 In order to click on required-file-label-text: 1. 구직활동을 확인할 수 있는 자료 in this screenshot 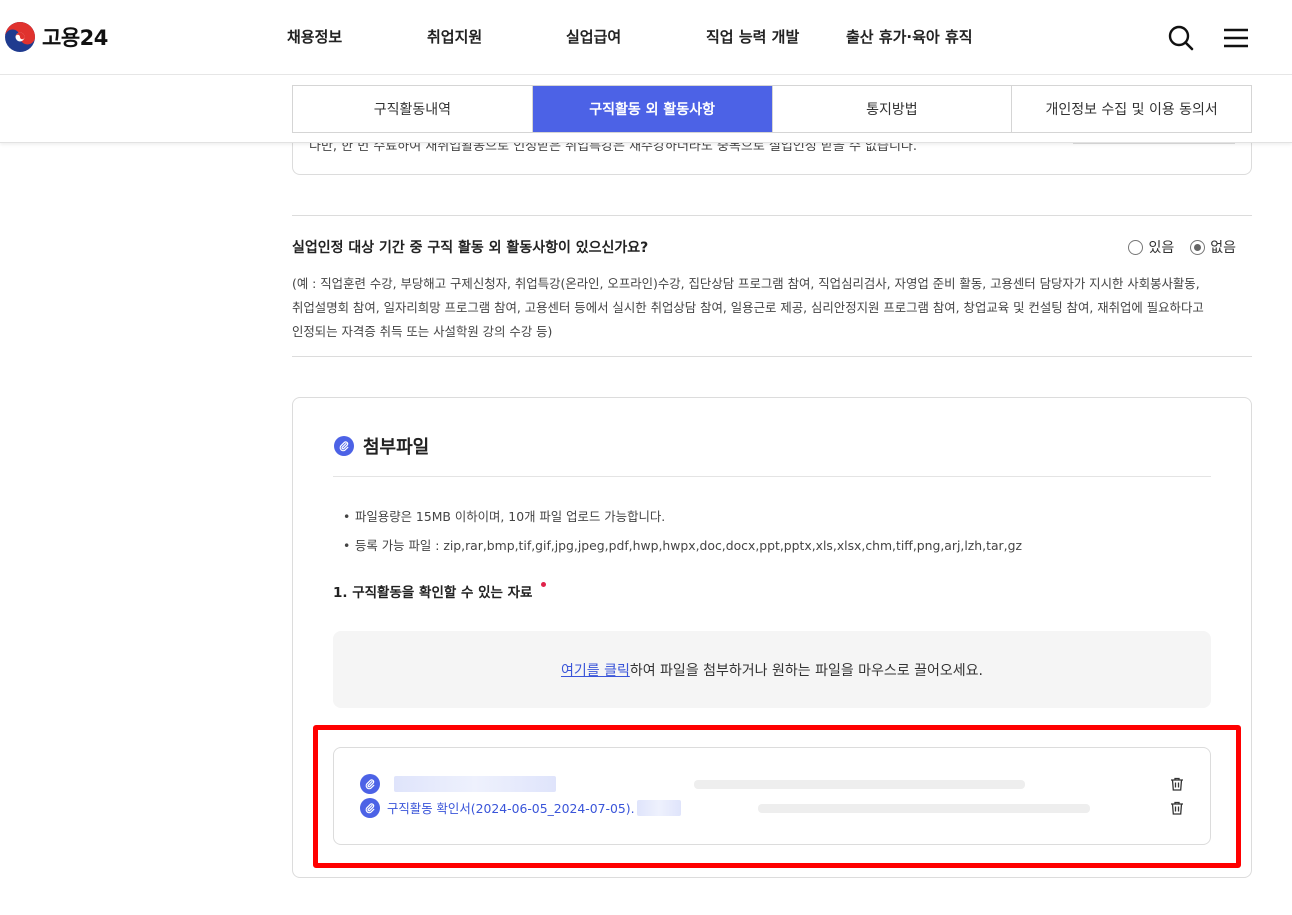, I will do `click(433, 593)`.